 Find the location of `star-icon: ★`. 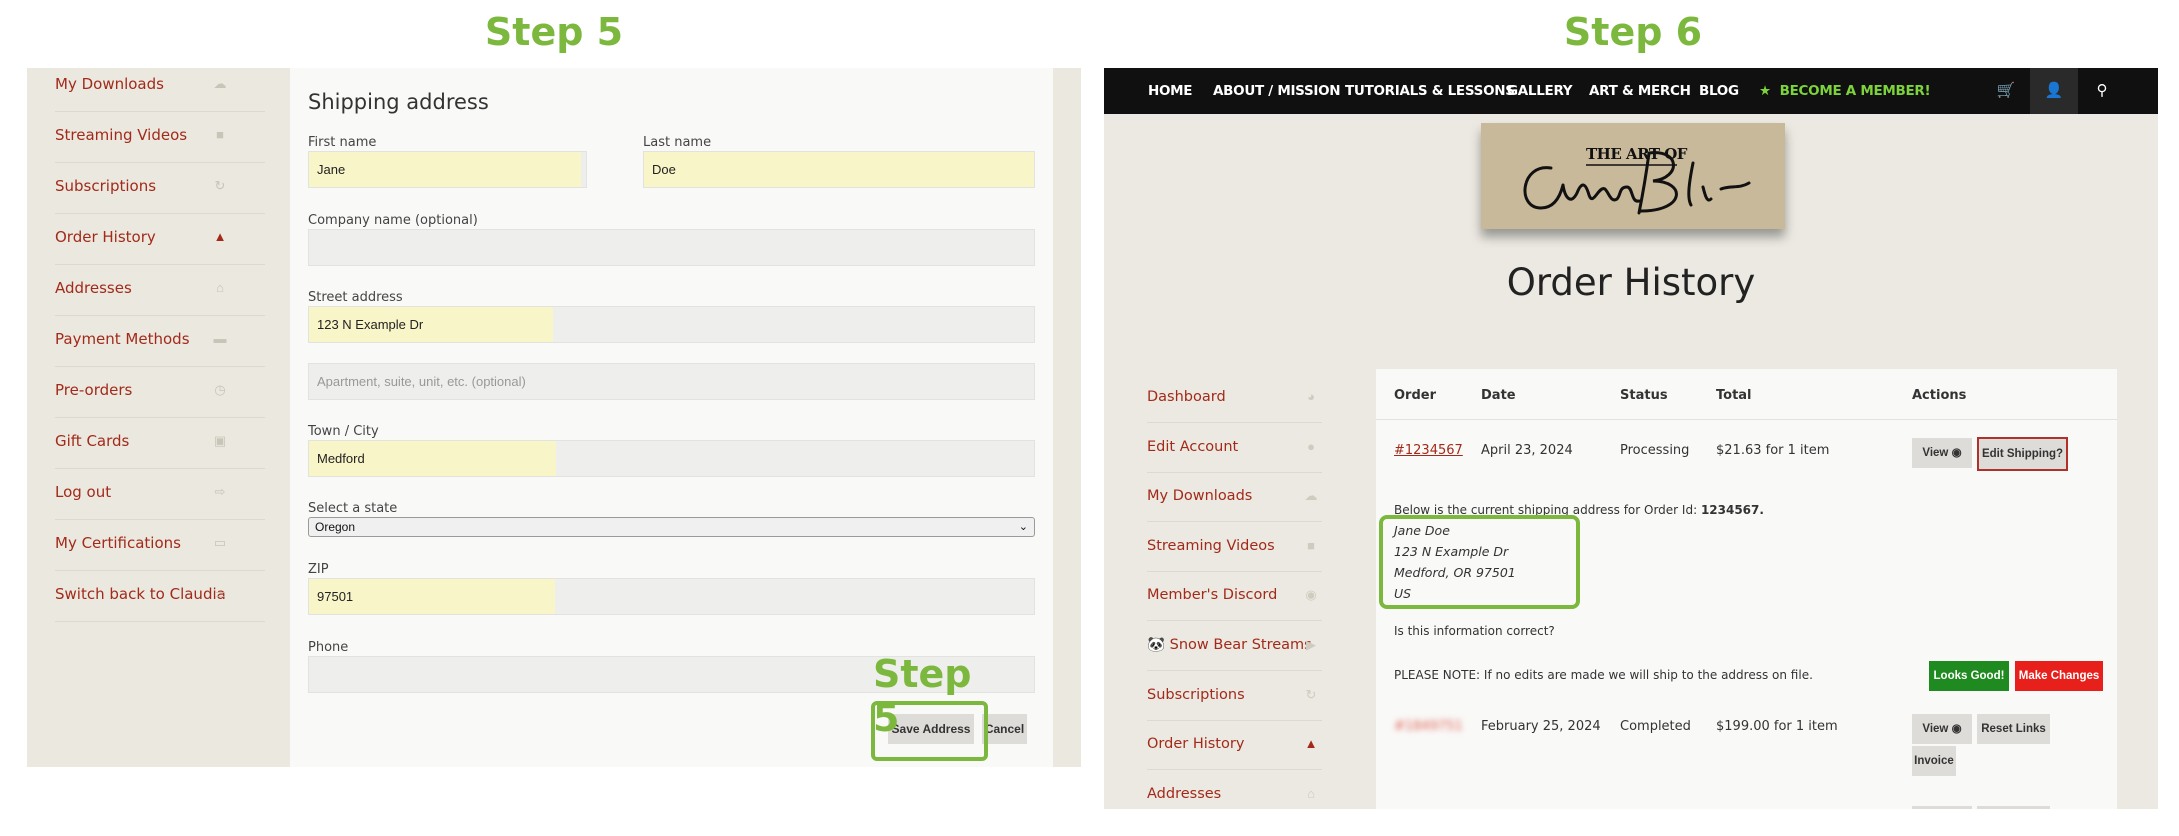

star-icon: ★ is located at coordinates (1765, 91).